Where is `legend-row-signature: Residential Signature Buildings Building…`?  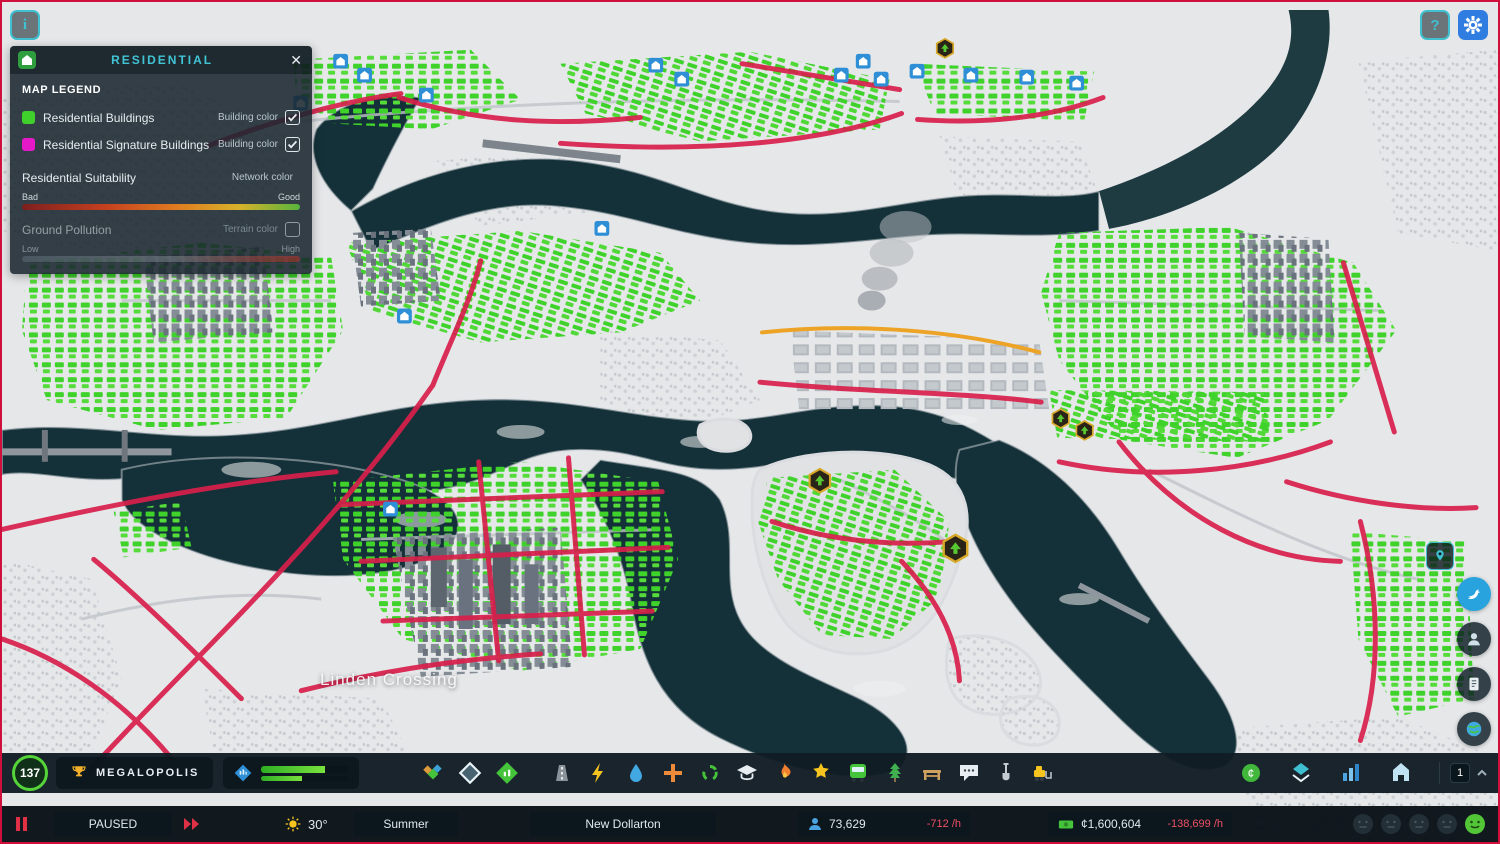
legend-row-signature: Residential Signature Buildings Building… is located at coordinates (161, 144).